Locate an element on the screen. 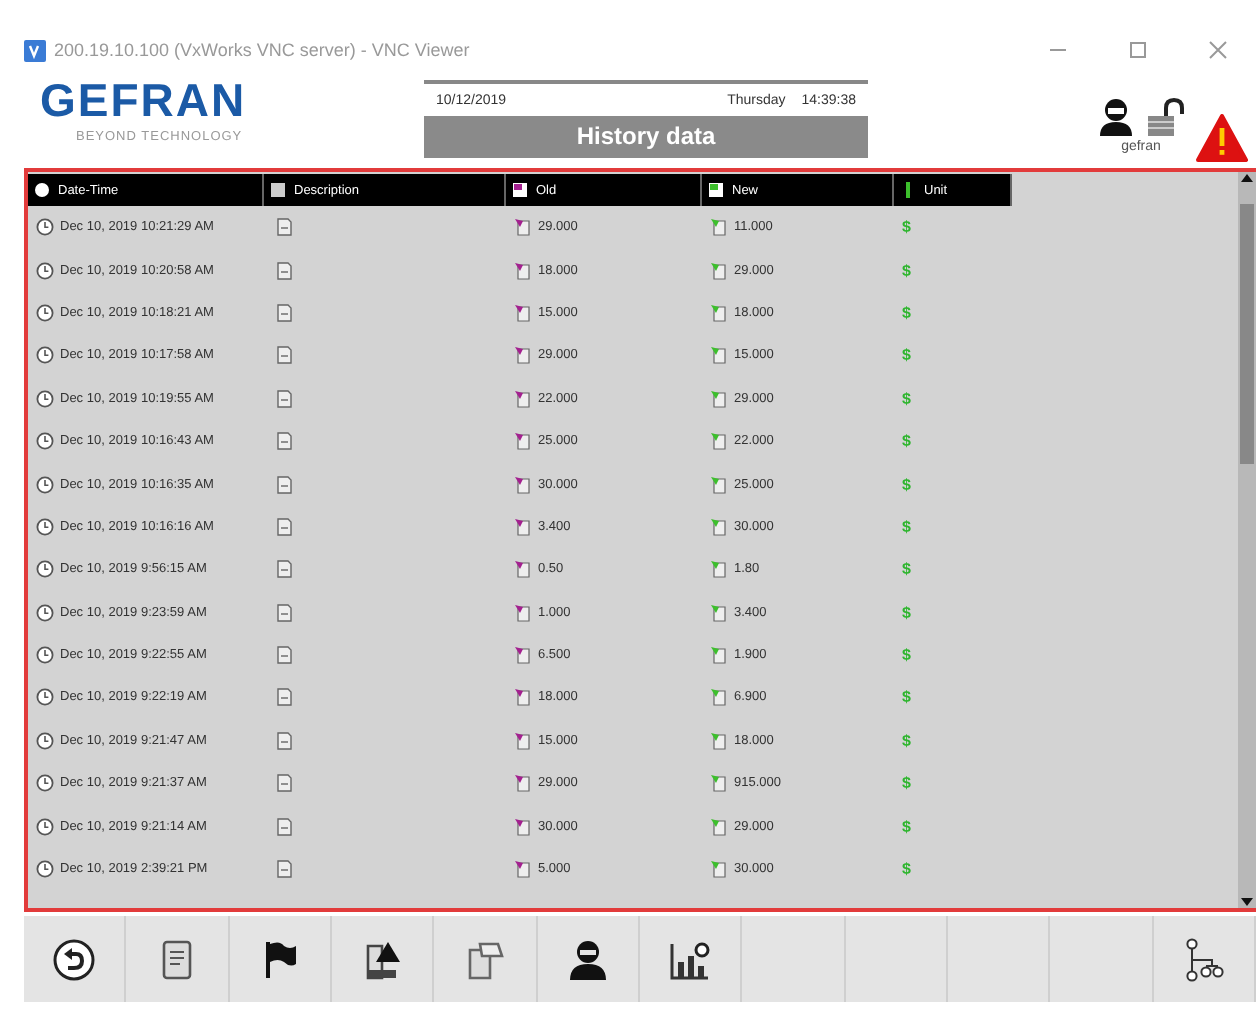  scroll-down-icon is located at coordinates (1247, 902).